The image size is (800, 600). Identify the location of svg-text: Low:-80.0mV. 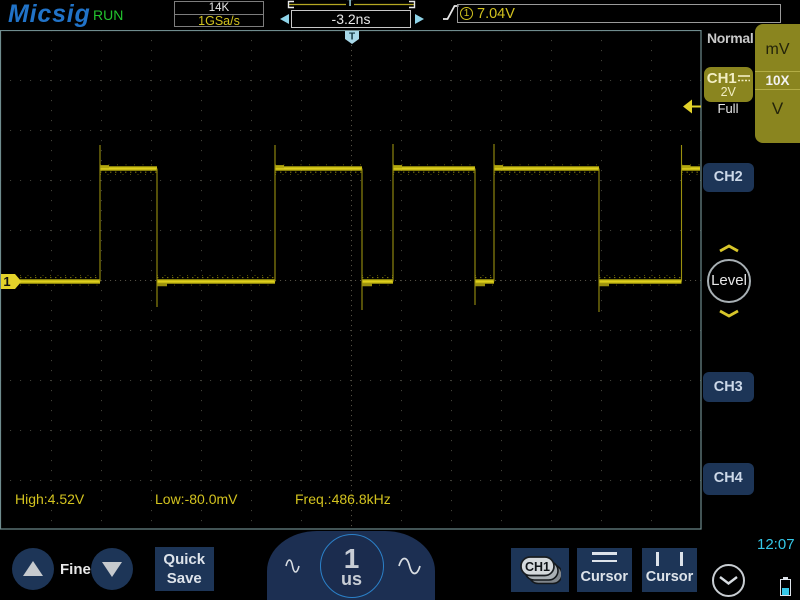
(196, 499).